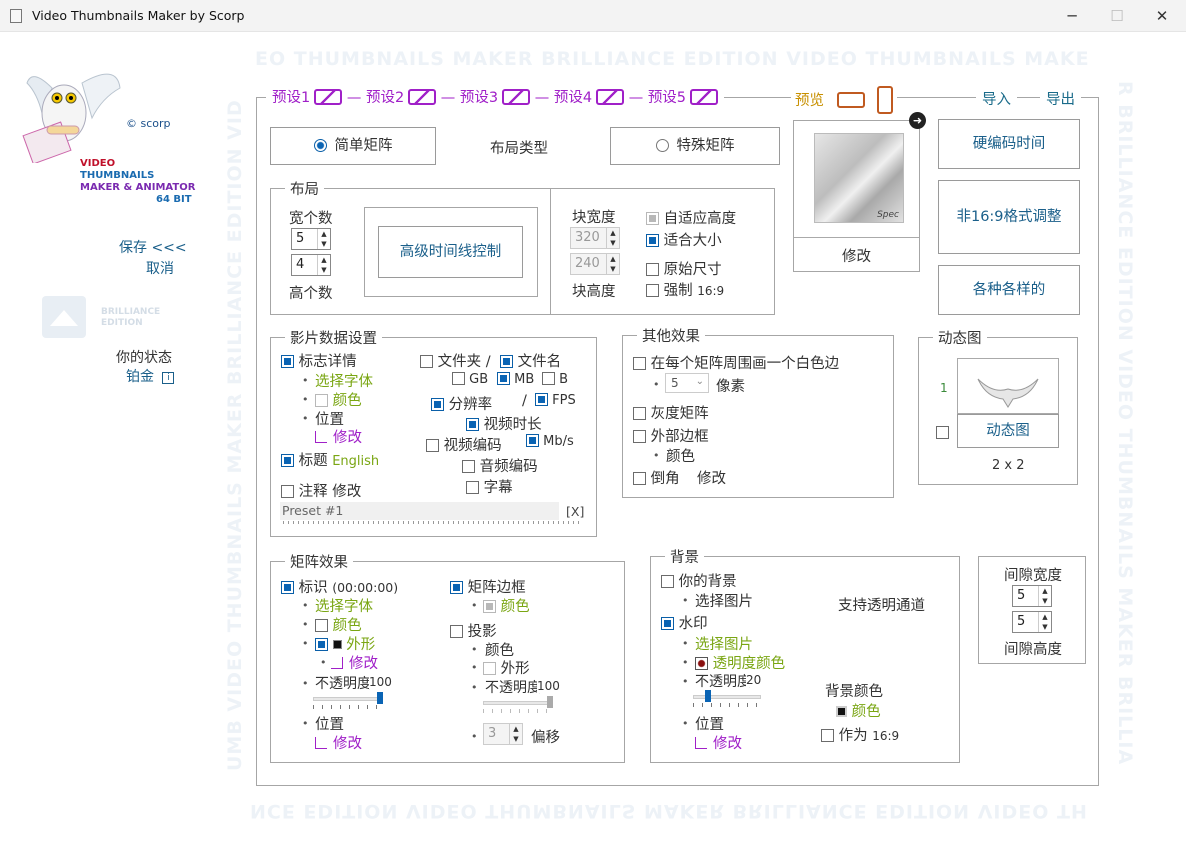 This screenshot has height=861, width=1186. I want to click on animated-button: 动态图, so click(1008, 431).